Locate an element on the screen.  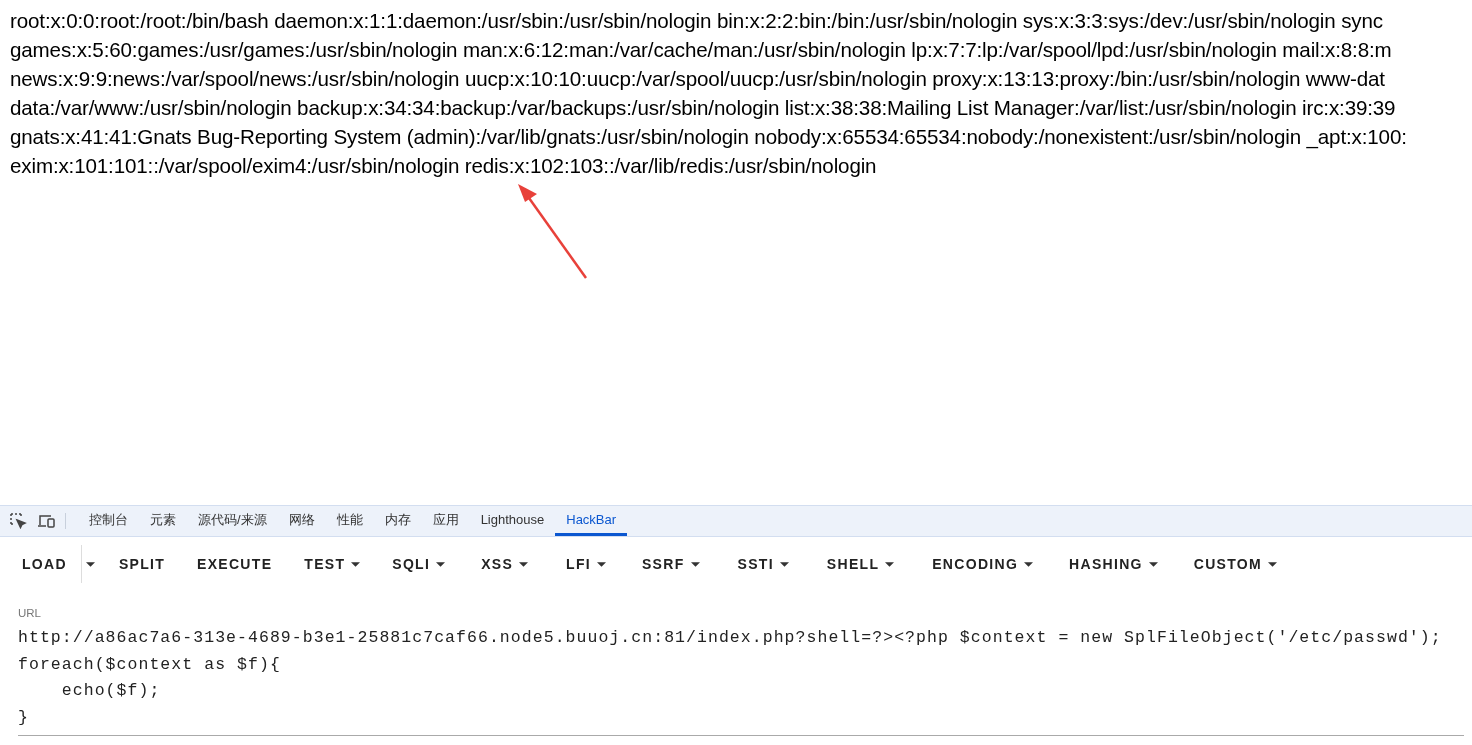
text-line: exim:x:101:101::/var/spool/exim4:/usr/sbin/nologin redis:x:102:103::/var/lib/redis:/usr/sbin/nologin is located at coordinates (443, 166).